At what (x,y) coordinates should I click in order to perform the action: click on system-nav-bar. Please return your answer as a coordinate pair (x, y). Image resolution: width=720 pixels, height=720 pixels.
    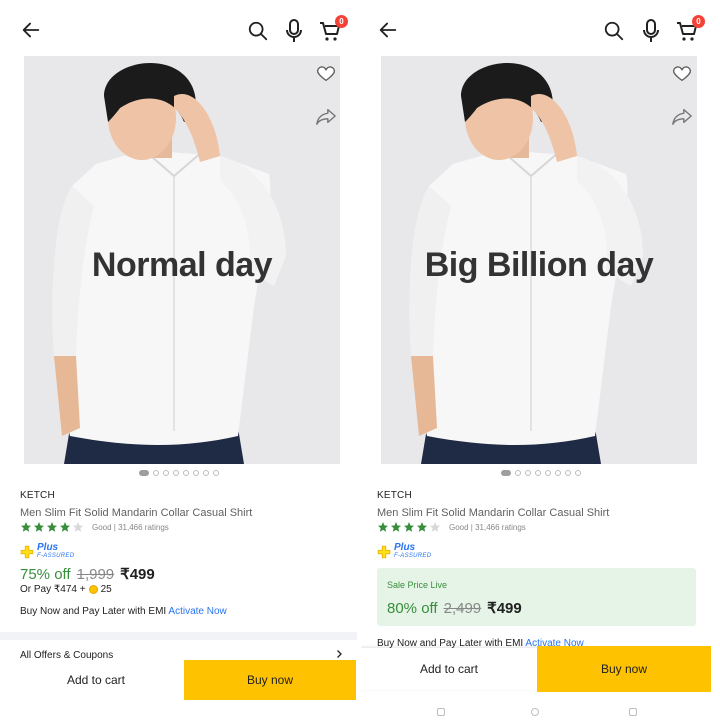
    Looking at the image, I should click on (540, 710).